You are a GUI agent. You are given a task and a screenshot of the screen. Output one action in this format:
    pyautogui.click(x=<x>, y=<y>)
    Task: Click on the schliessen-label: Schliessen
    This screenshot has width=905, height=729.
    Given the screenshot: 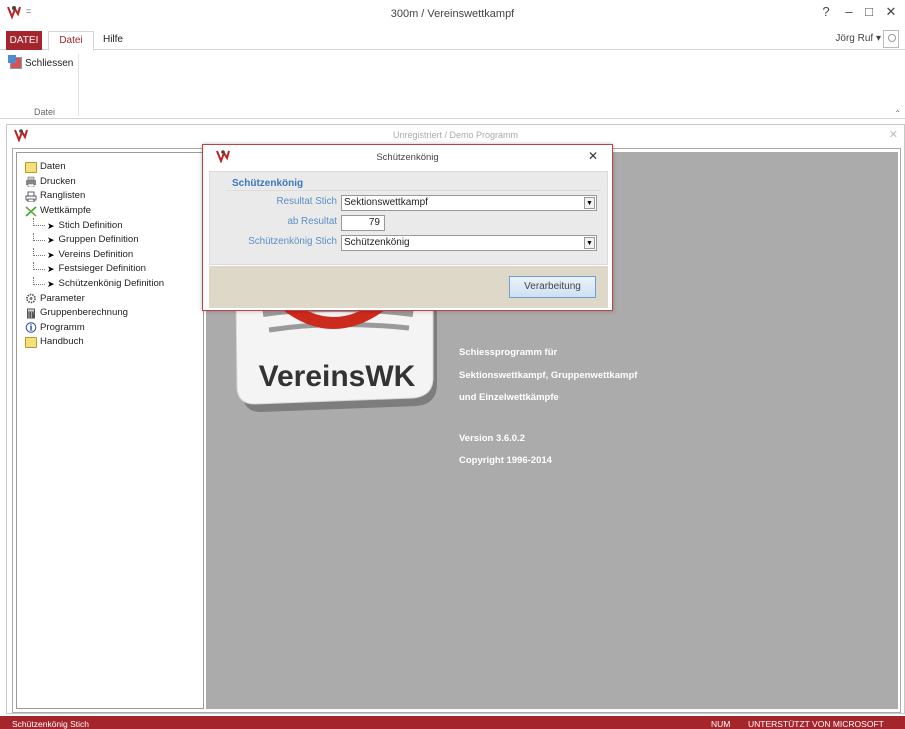 What is the action you would take?
    pyautogui.click(x=49, y=63)
    